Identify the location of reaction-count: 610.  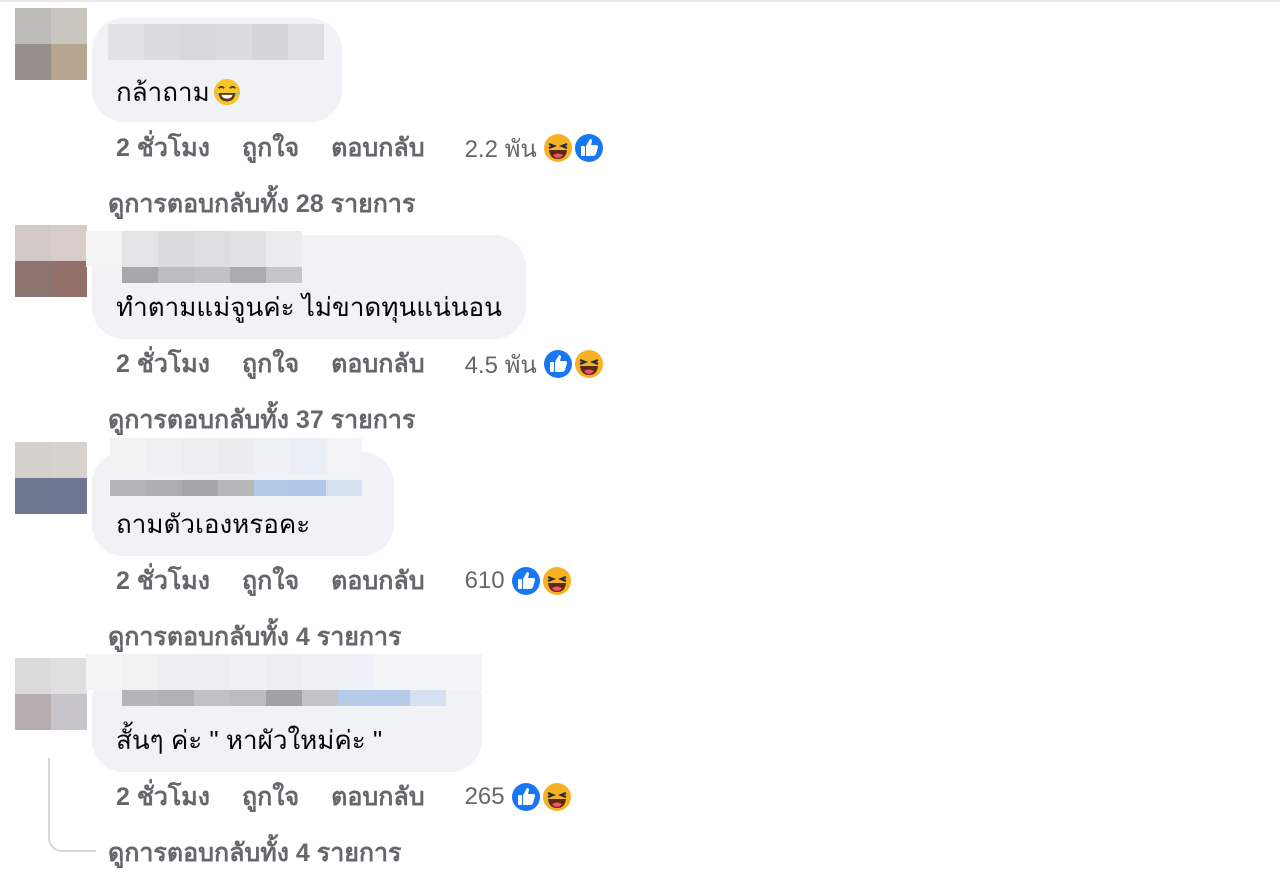
(485, 581).